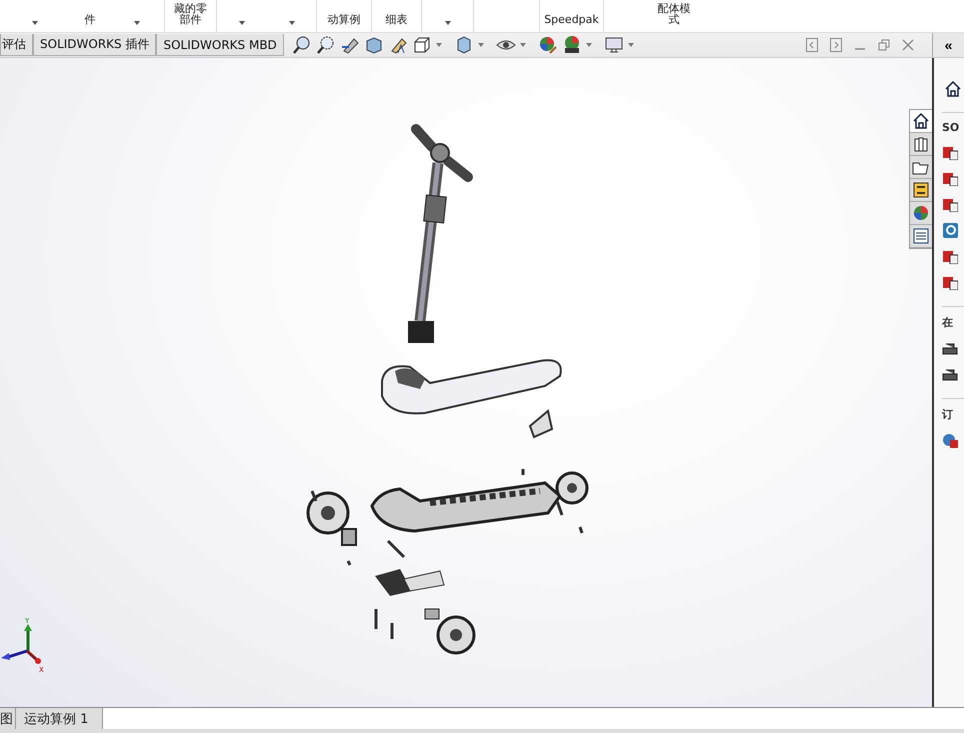  I want to click on ribbon-label: 细表, so click(397, 19).